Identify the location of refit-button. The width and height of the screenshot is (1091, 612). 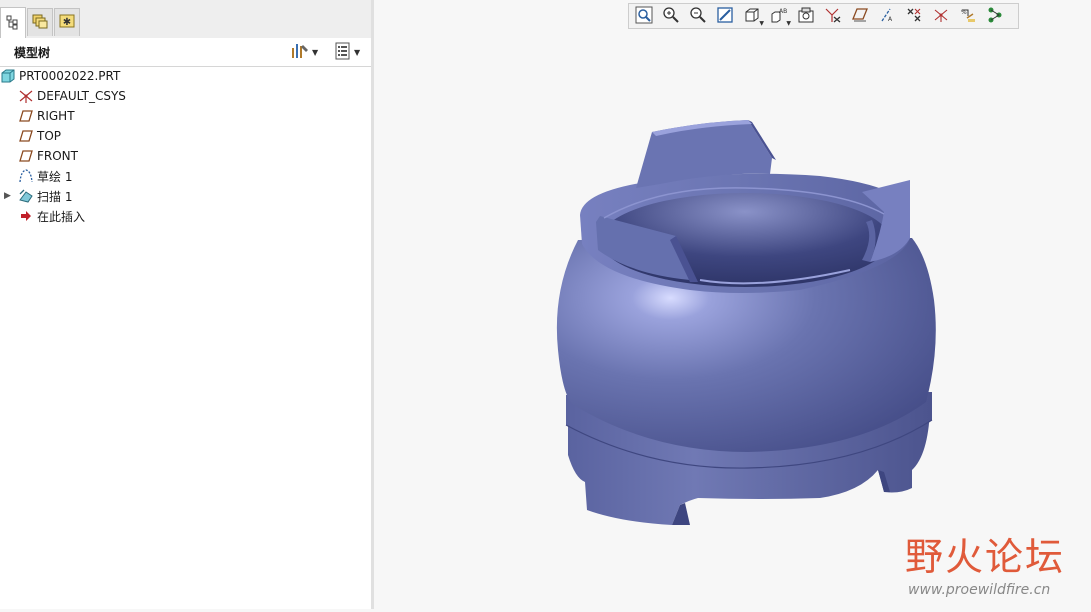
(644, 16).